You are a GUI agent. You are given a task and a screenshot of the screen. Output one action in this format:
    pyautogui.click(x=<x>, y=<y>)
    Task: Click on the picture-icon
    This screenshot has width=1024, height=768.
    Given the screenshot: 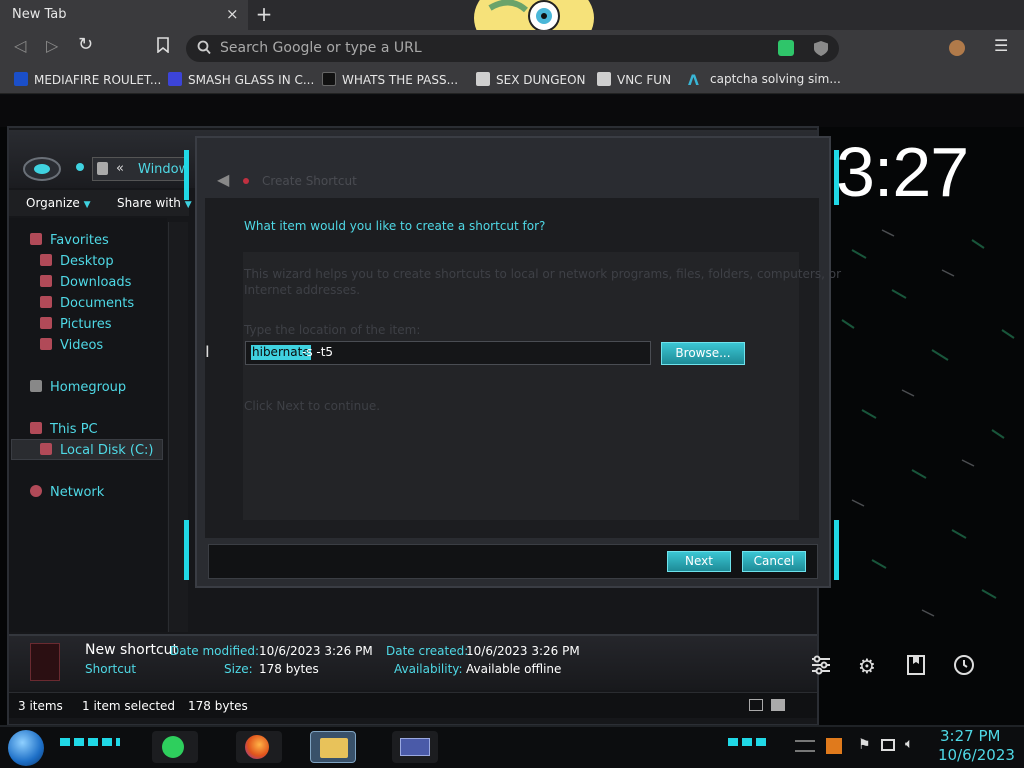 What is the action you would take?
    pyautogui.click(x=46, y=323)
    